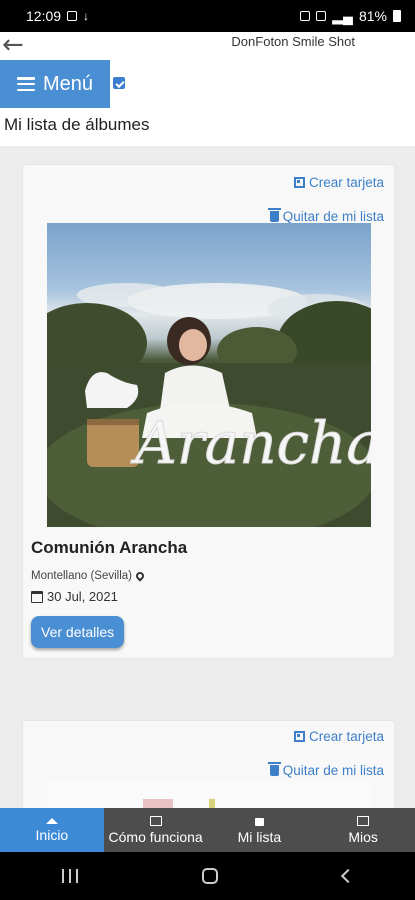  Describe the element at coordinates (207, 85) in the screenshot. I see `menu-row: Menú` at that location.